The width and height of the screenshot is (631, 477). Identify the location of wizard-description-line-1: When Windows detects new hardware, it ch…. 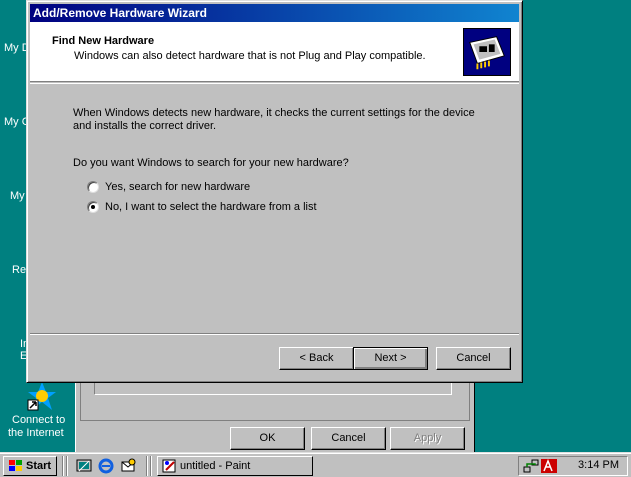
(274, 113).